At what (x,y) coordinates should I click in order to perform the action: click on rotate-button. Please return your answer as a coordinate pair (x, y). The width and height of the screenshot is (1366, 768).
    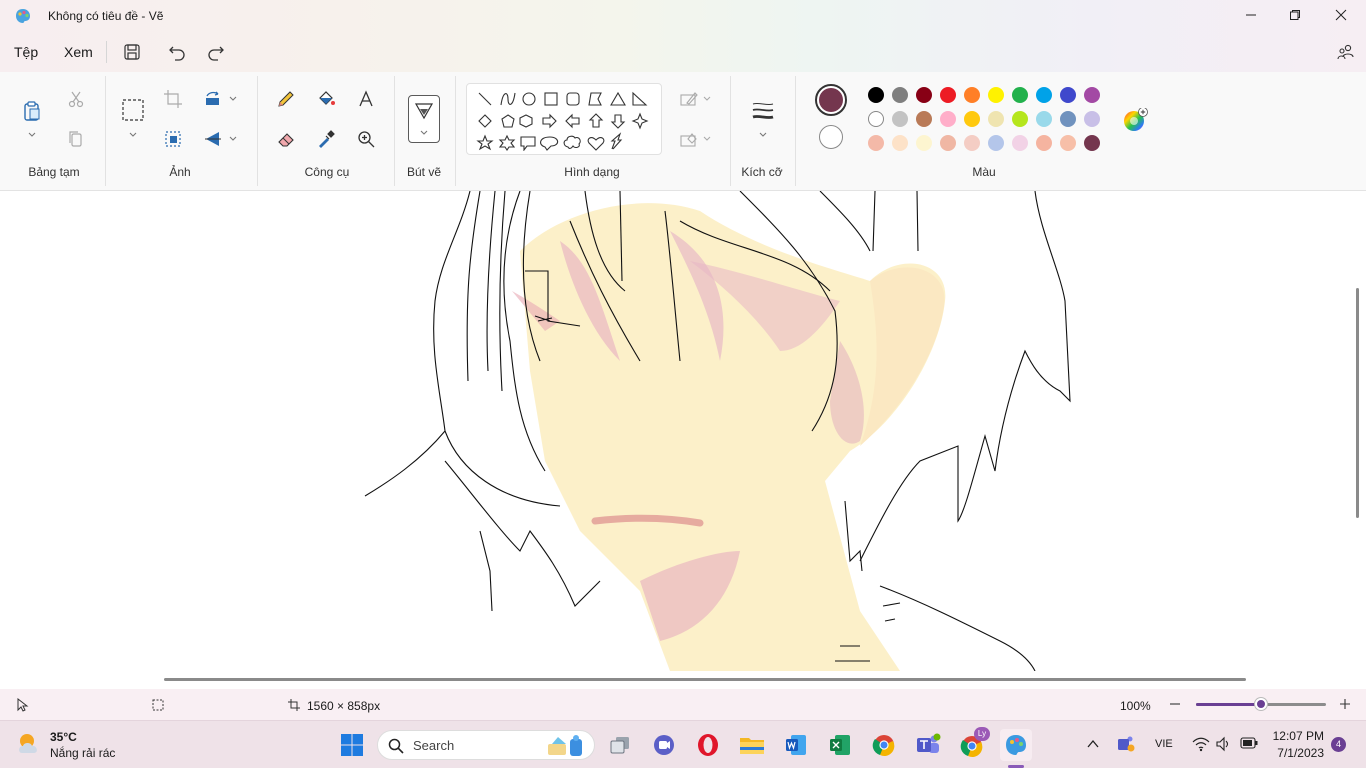
    Looking at the image, I should click on (213, 99).